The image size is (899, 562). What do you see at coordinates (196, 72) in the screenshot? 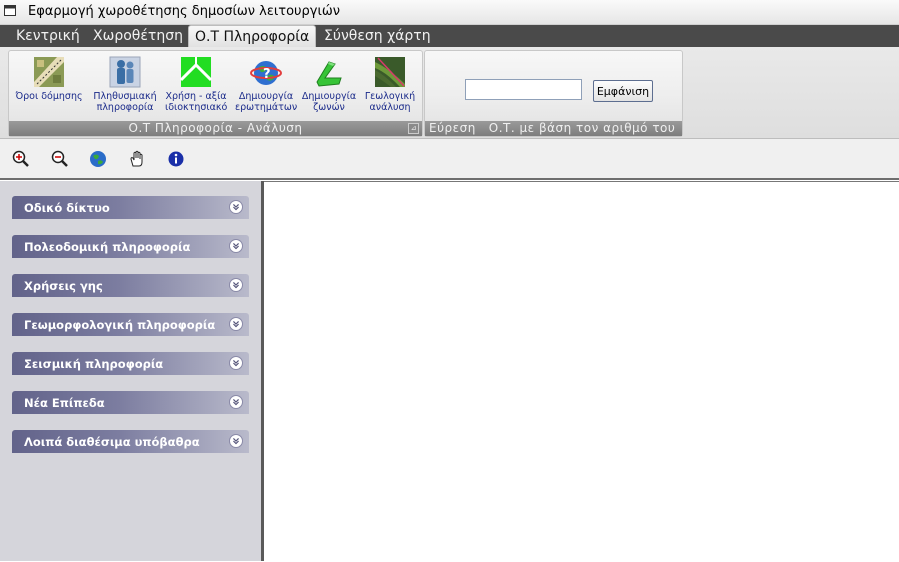
I see `land-use-icon` at bounding box center [196, 72].